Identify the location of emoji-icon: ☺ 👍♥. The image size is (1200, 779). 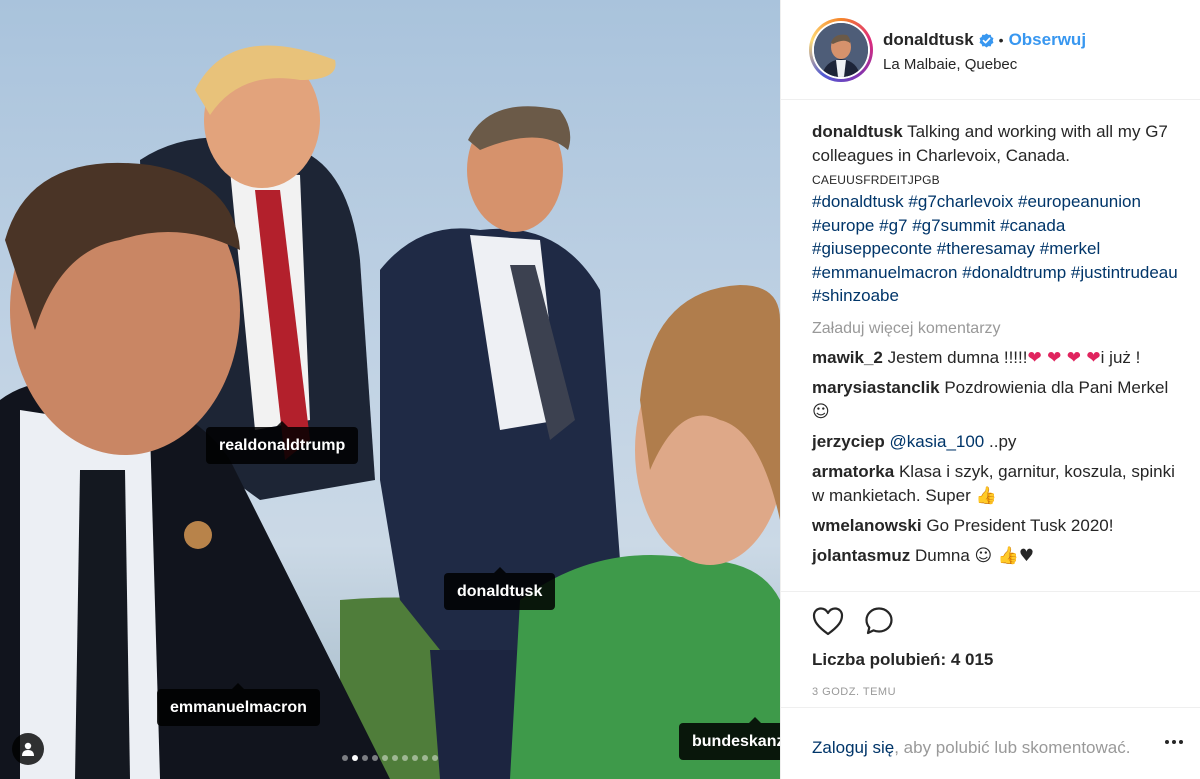
(1004, 555).